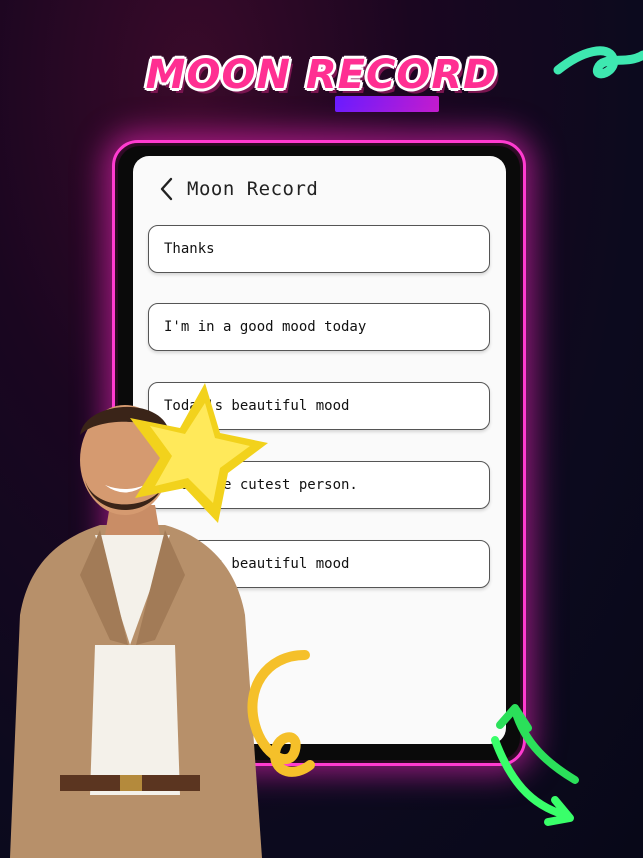 The image size is (643, 858). What do you see at coordinates (253, 189) in the screenshot?
I see `page-title: Moon Record` at bounding box center [253, 189].